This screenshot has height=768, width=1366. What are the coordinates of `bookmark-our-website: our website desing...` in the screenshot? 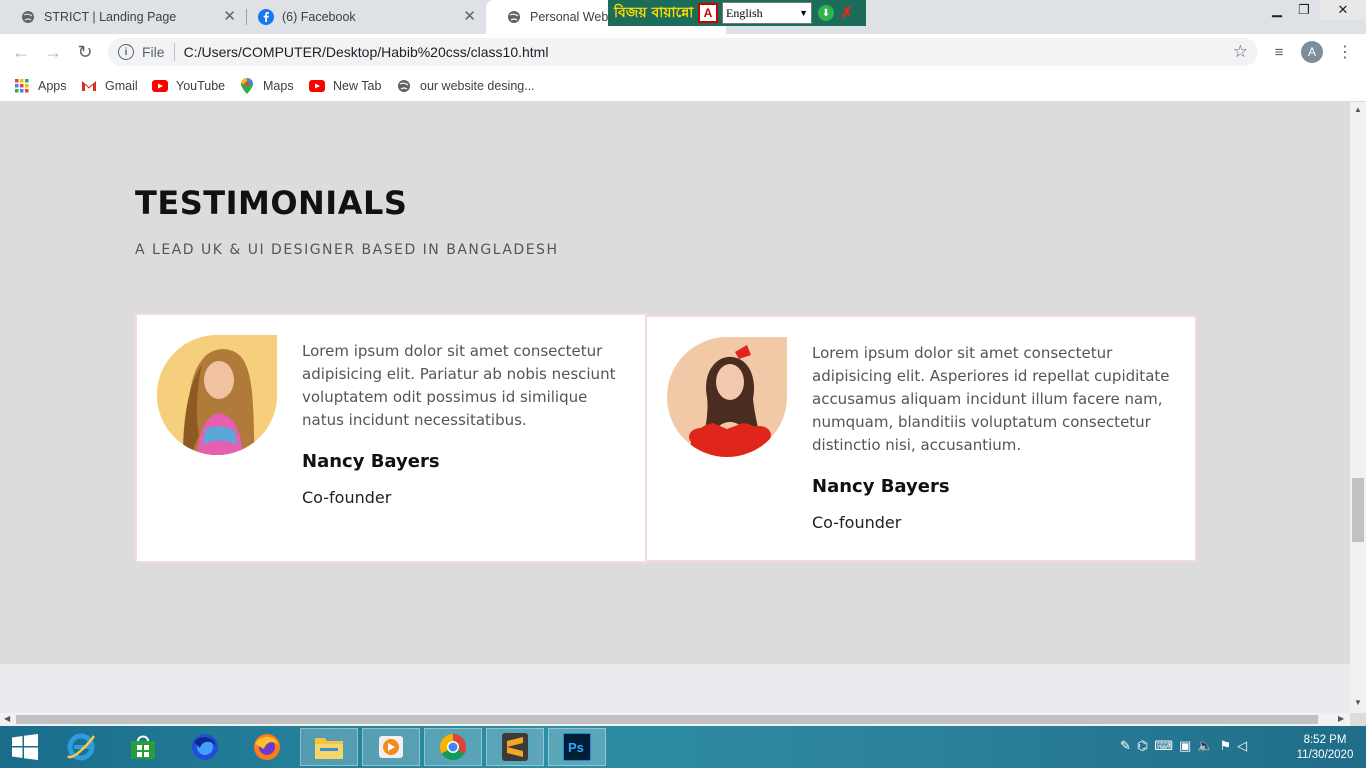 It's located at (465, 86).